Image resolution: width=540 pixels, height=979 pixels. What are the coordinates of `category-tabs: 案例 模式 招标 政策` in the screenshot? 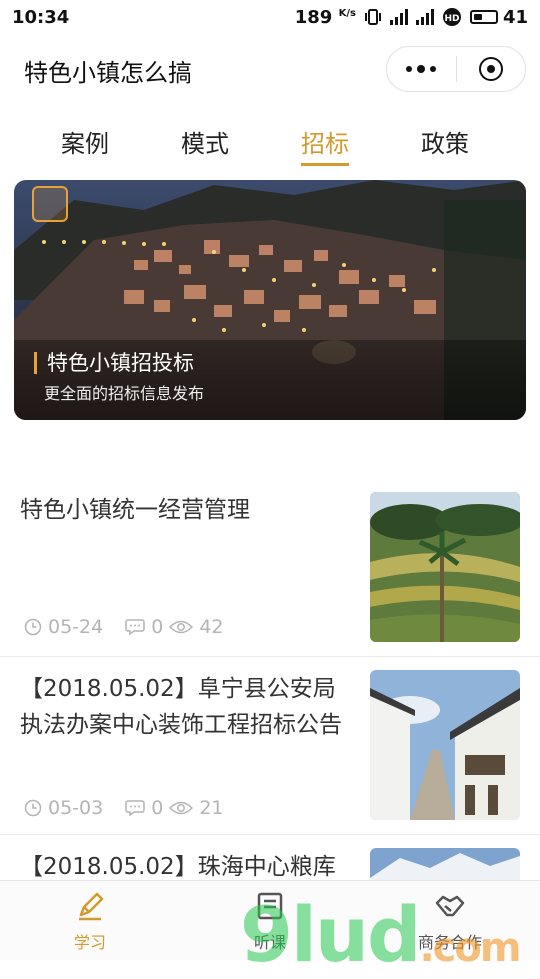 It's located at (270, 139).